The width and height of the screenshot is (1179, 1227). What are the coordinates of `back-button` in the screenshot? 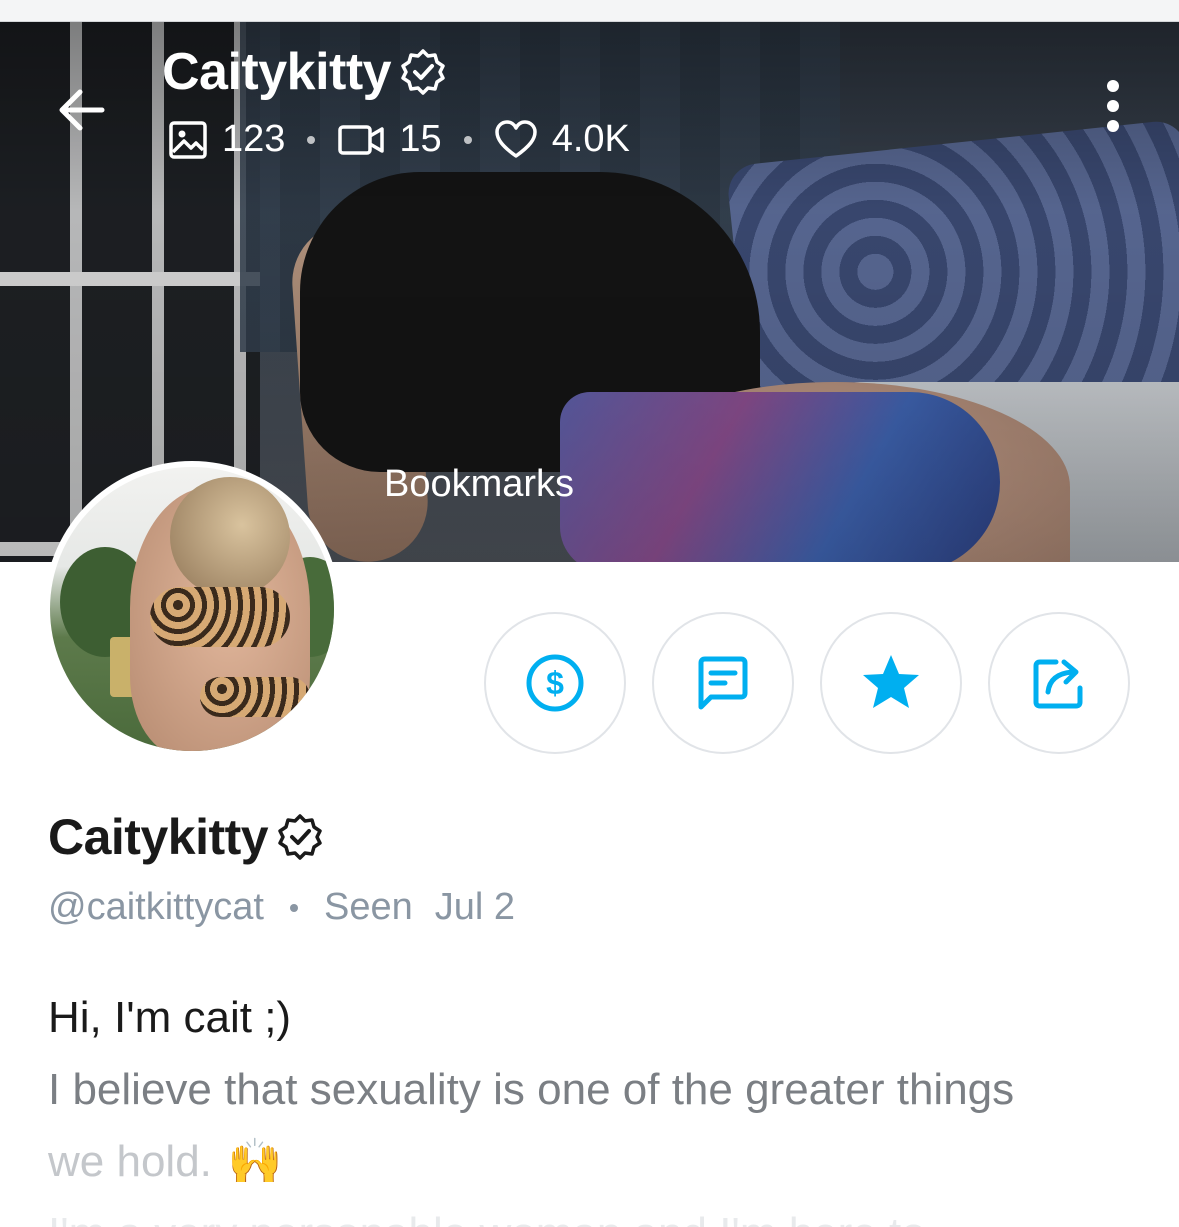 It's located at (82, 110).